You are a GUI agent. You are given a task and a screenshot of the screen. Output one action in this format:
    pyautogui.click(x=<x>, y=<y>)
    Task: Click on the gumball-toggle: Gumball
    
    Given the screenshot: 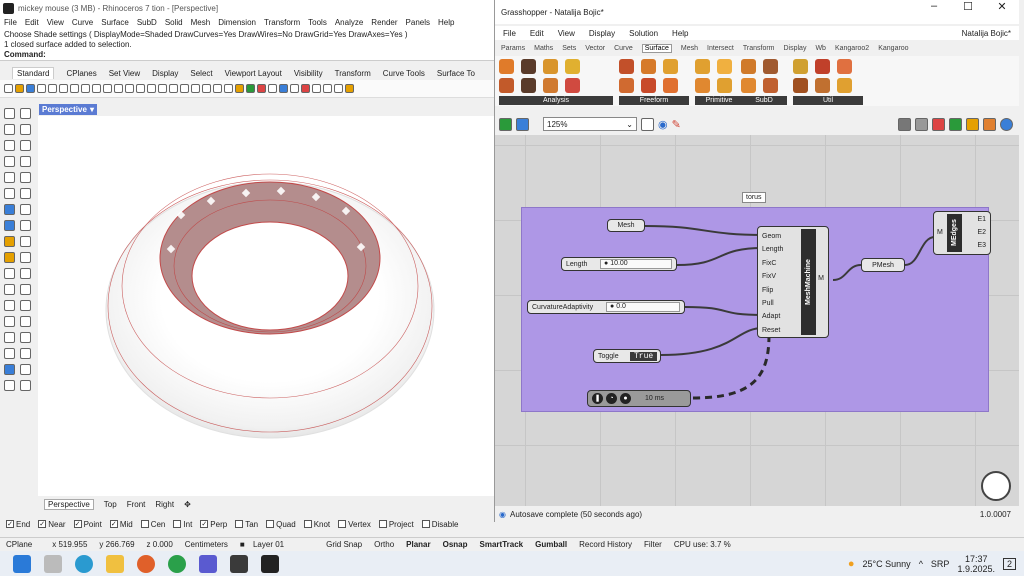 What is the action you would take?
    pyautogui.click(x=551, y=544)
    